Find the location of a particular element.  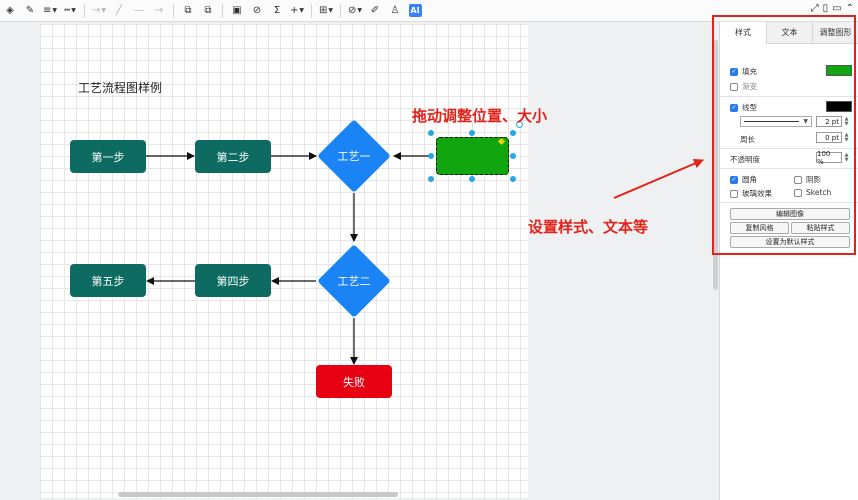

format-icon: ⊘ is located at coordinates (352, 10).